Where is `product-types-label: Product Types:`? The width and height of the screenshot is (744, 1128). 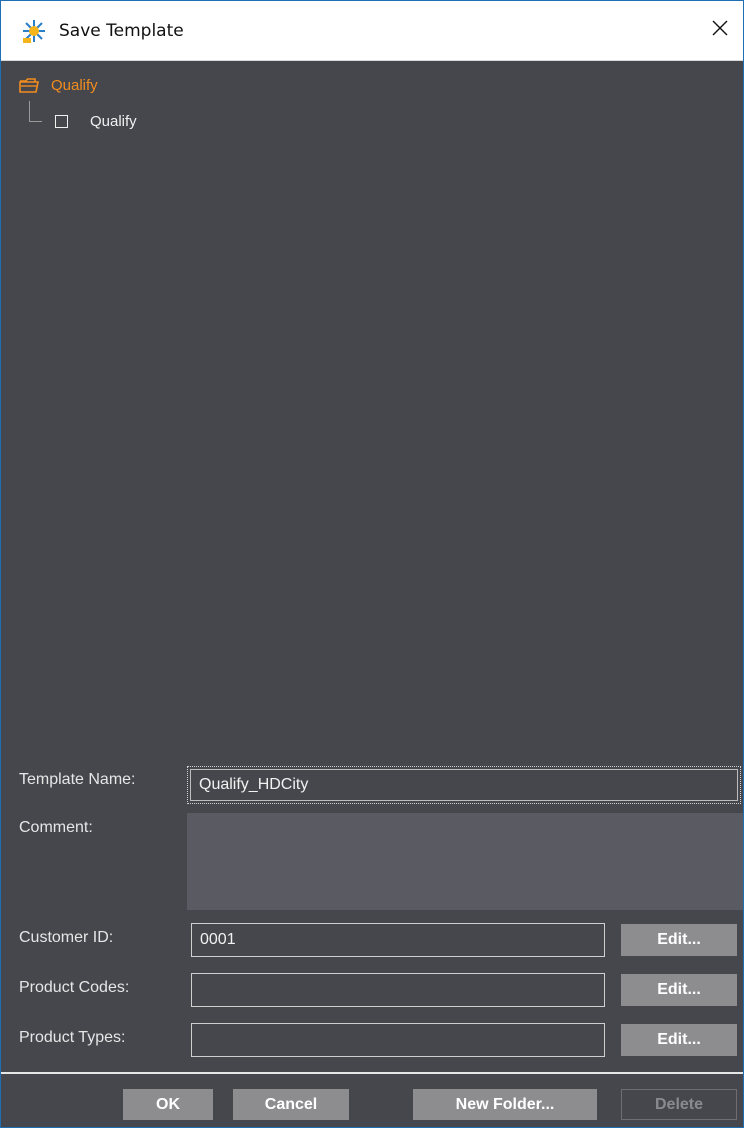
product-types-label: Product Types: is located at coordinates (72, 1037).